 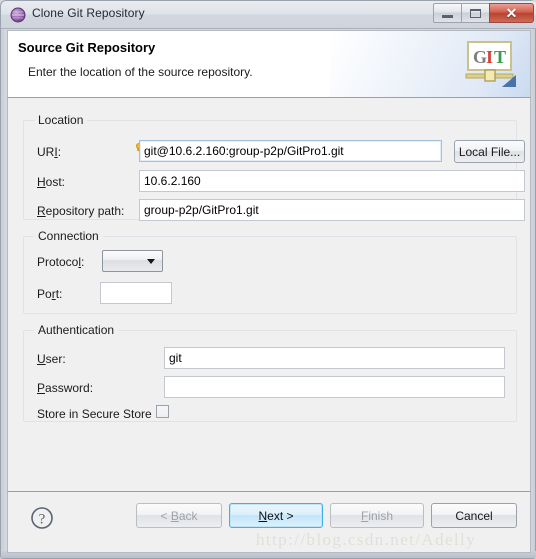 What do you see at coordinates (270, 271) in the screenshot?
I see `group-connection: Connection Protocol: Port:` at bounding box center [270, 271].